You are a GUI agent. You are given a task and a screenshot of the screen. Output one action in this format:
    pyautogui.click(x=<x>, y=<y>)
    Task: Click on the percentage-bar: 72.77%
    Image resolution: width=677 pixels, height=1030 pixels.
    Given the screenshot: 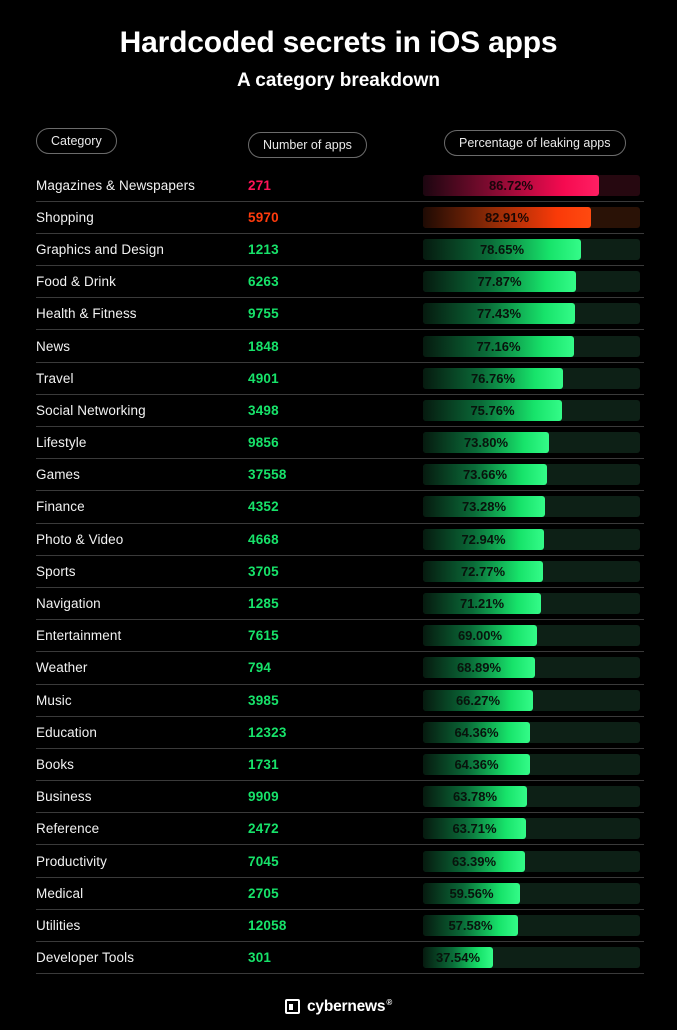 What is the action you would take?
    pyautogui.click(x=533, y=571)
    